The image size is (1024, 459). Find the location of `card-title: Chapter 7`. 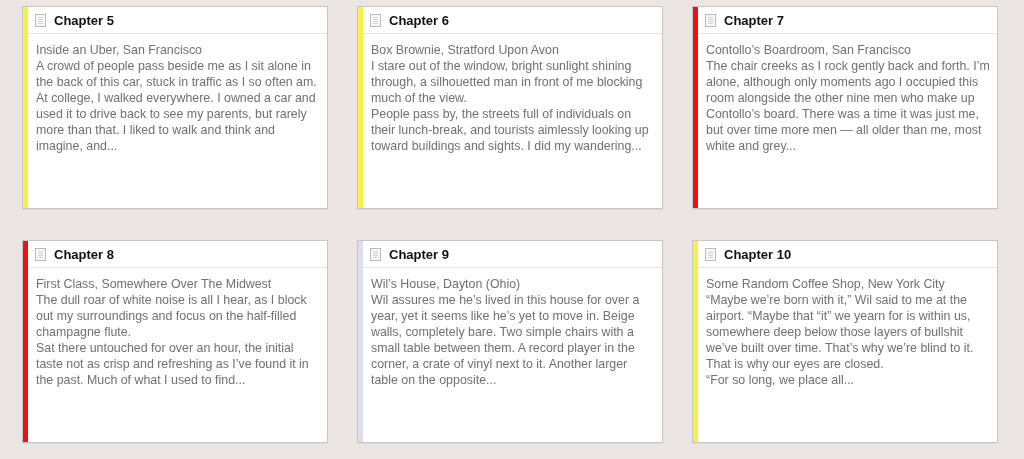

card-title: Chapter 7 is located at coordinates (754, 20).